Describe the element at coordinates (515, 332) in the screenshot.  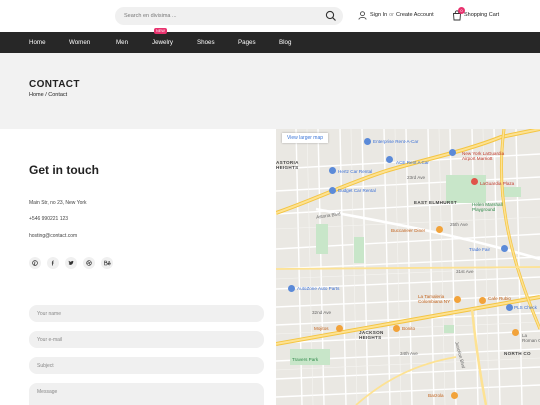
I see `map-pin-la-roman` at that location.